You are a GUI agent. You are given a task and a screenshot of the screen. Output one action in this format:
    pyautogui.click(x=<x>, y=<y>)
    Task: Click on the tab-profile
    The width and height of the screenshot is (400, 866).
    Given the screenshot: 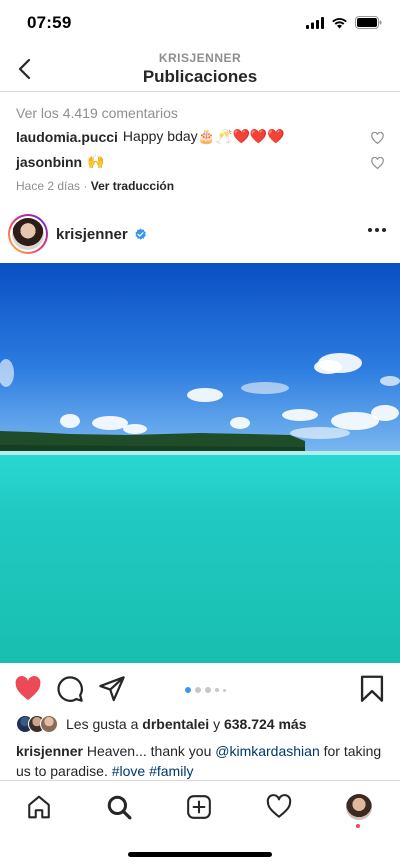 What is the action you would take?
    pyautogui.click(x=359, y=807)
    